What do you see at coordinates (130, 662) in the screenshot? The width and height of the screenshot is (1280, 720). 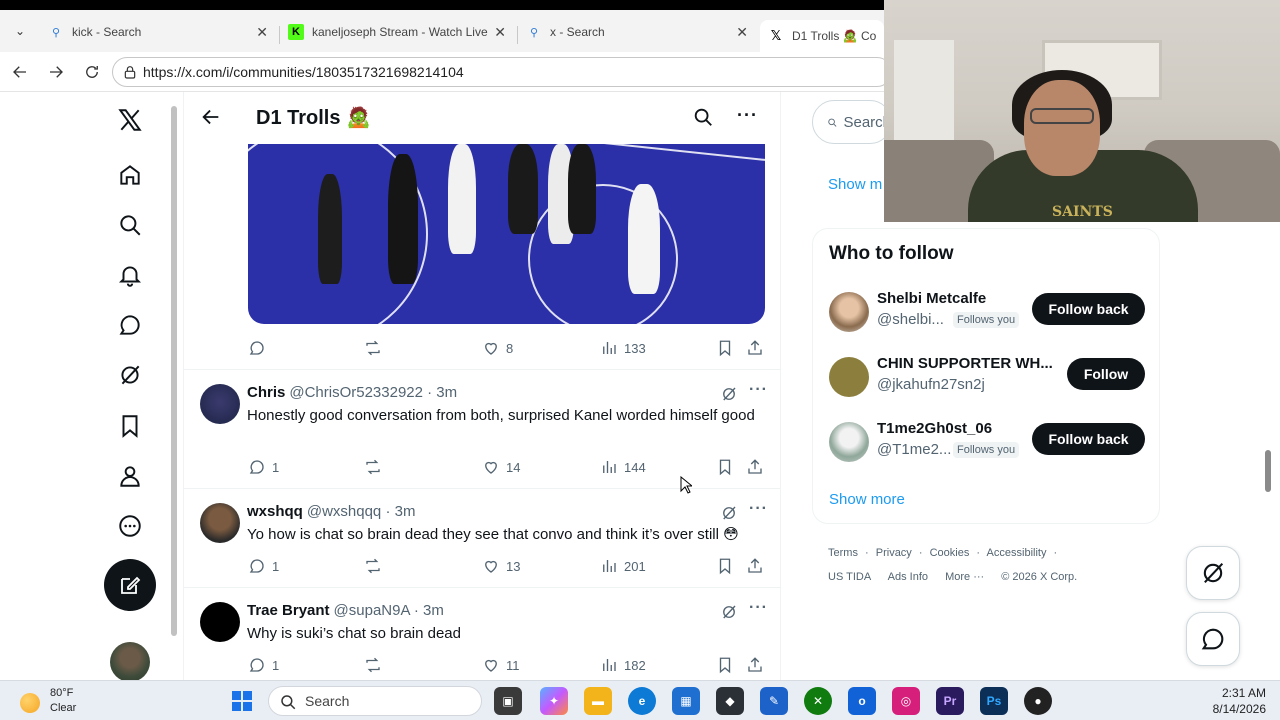 I see `account-avatar` at bounding box center [130, 662].